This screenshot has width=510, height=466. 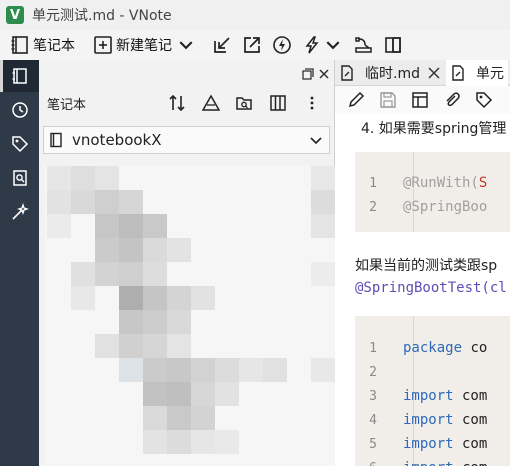 What do you see at coordinates (186, 140) in the screenshot?
I see `notebook-selector: vnotebookX` at bounding box center [186, 140].